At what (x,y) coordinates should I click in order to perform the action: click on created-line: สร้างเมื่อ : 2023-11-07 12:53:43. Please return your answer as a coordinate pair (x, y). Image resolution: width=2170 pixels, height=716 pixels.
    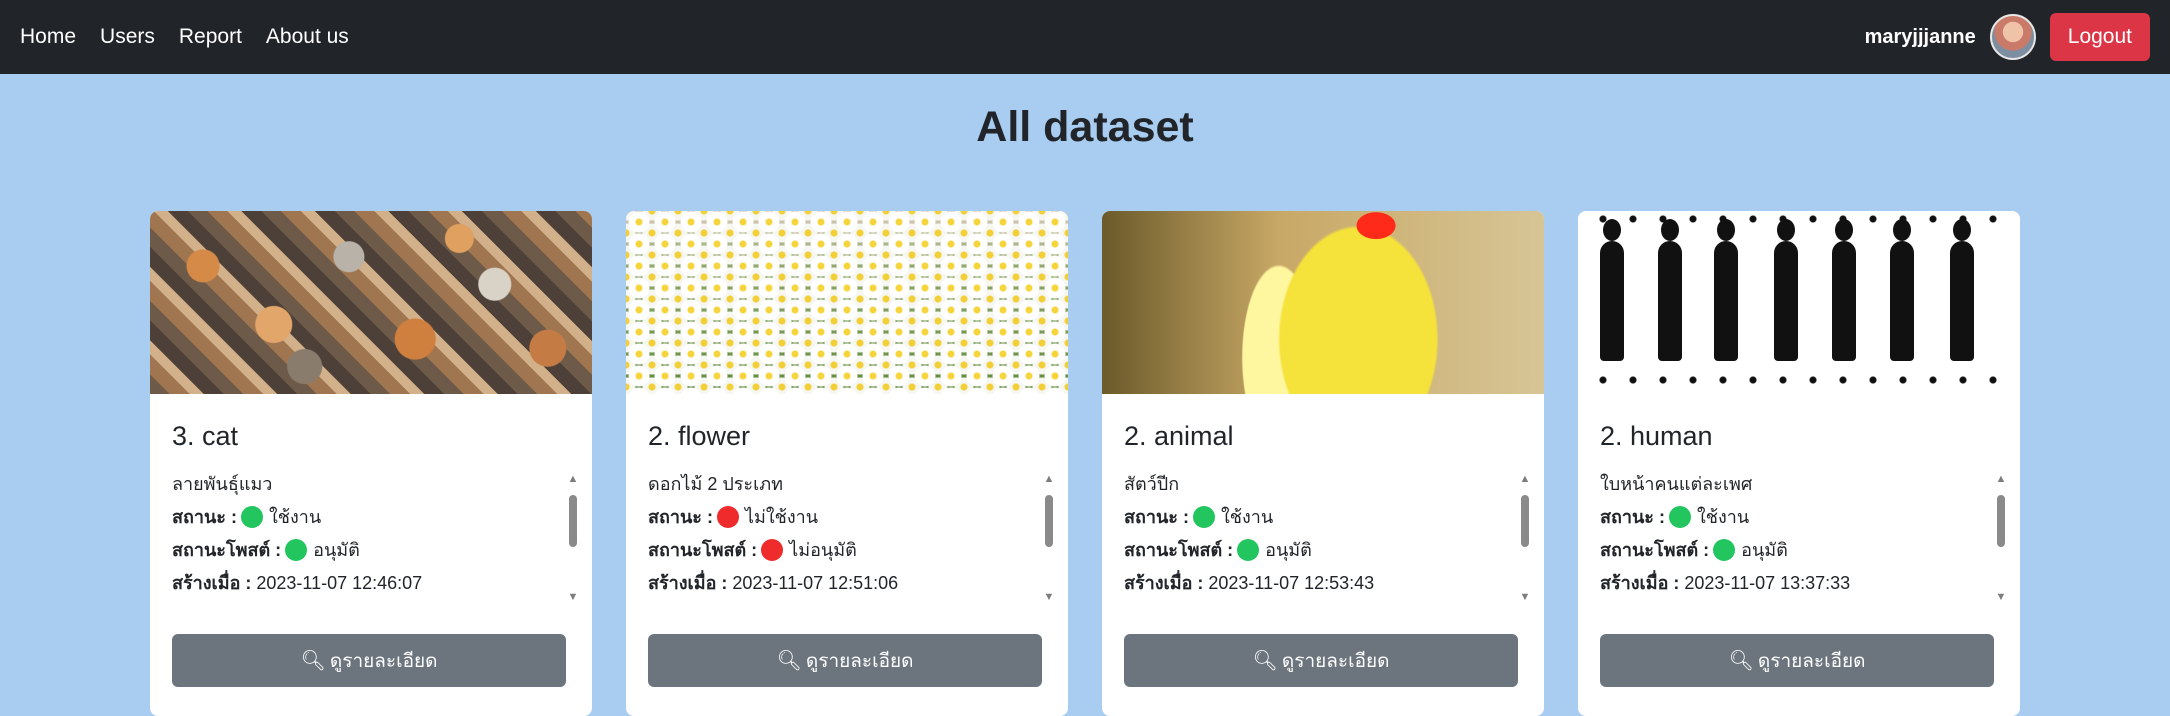
    Looking at the image, I should click on (1323, 583).